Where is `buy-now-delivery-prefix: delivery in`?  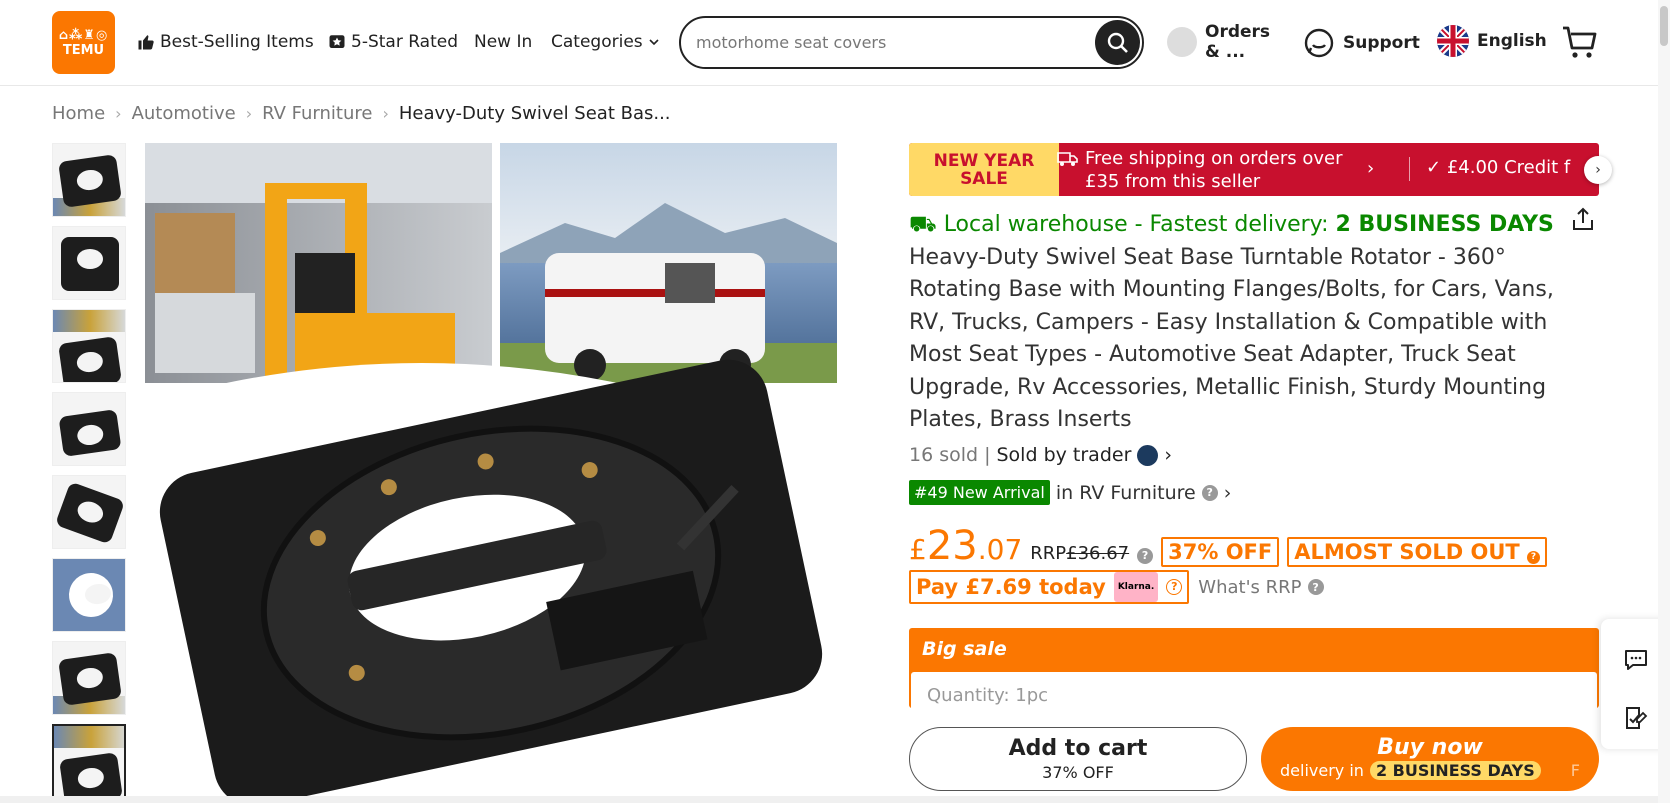 buy-now-delivery-prefix: delivery in is located at coordinates (1322, 770).